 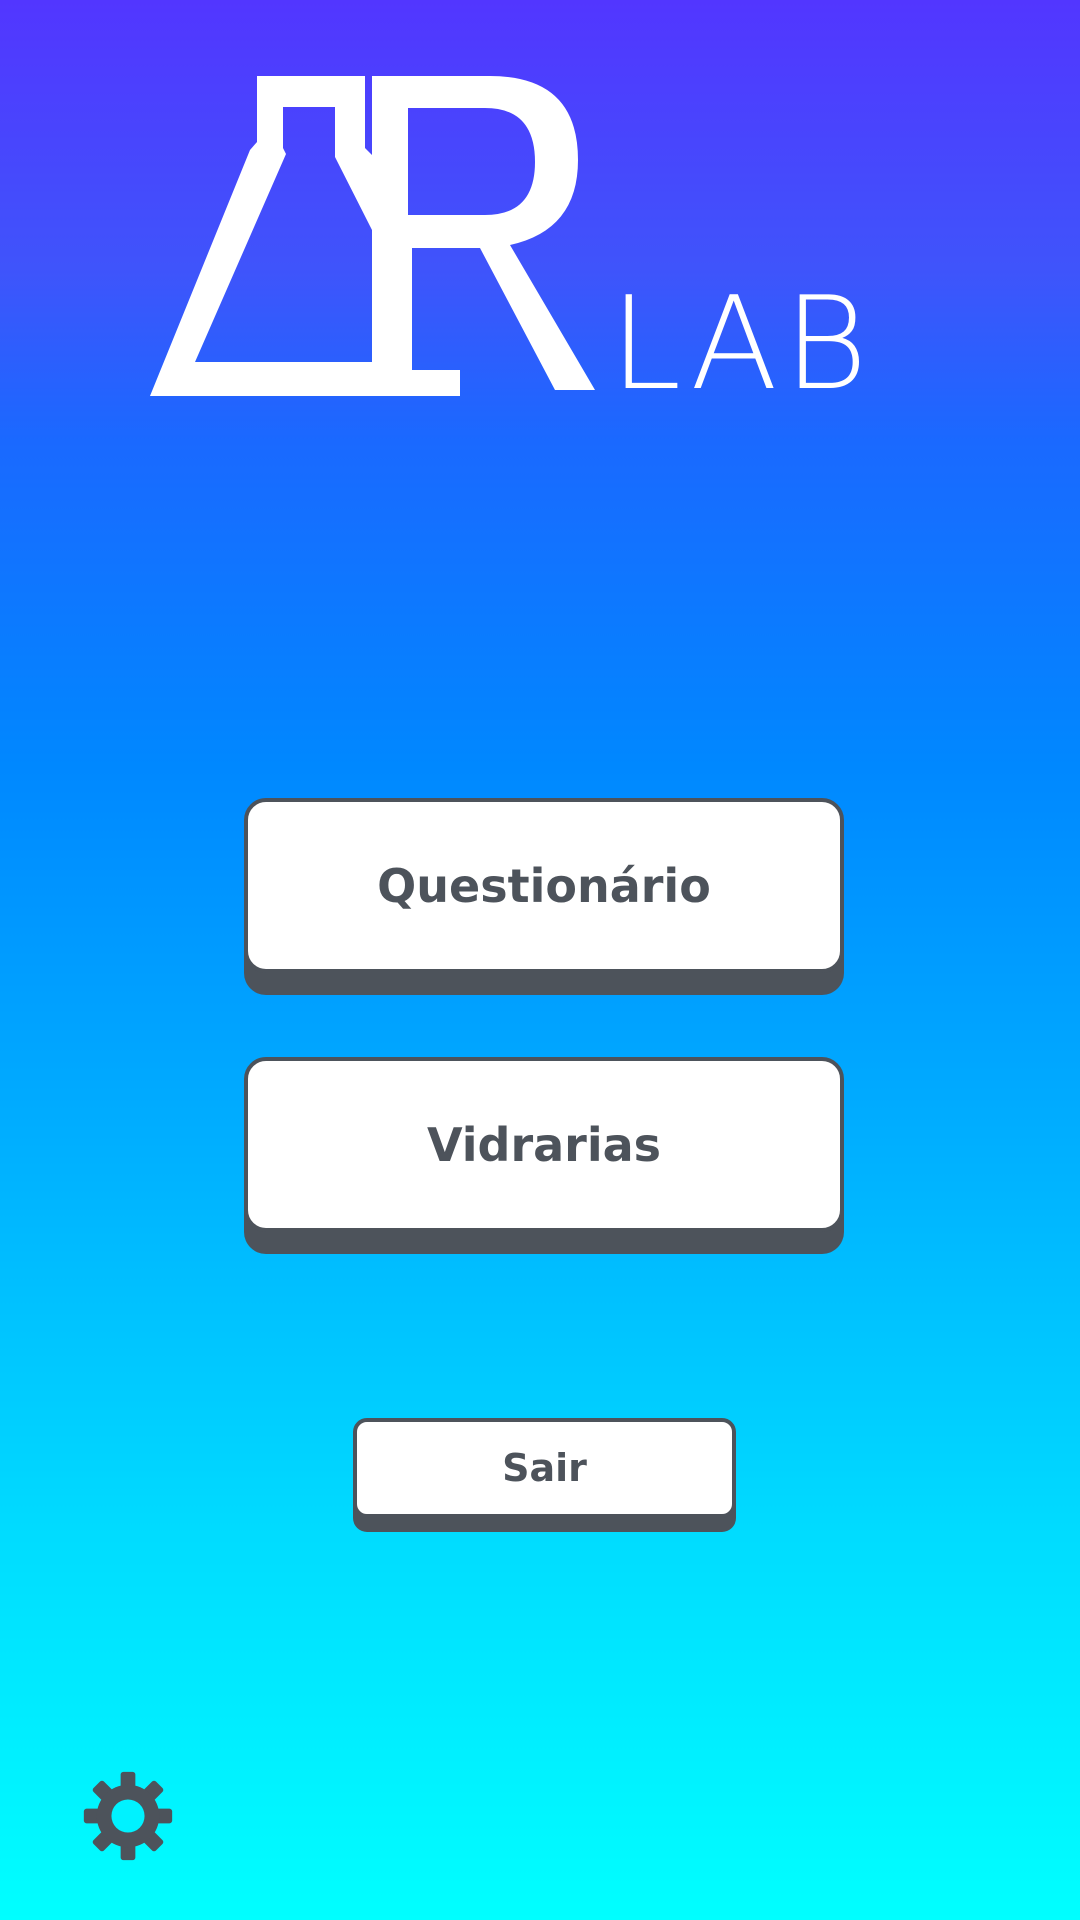 I want to click on sair-button: Sair, so click(x=544, y=1468).